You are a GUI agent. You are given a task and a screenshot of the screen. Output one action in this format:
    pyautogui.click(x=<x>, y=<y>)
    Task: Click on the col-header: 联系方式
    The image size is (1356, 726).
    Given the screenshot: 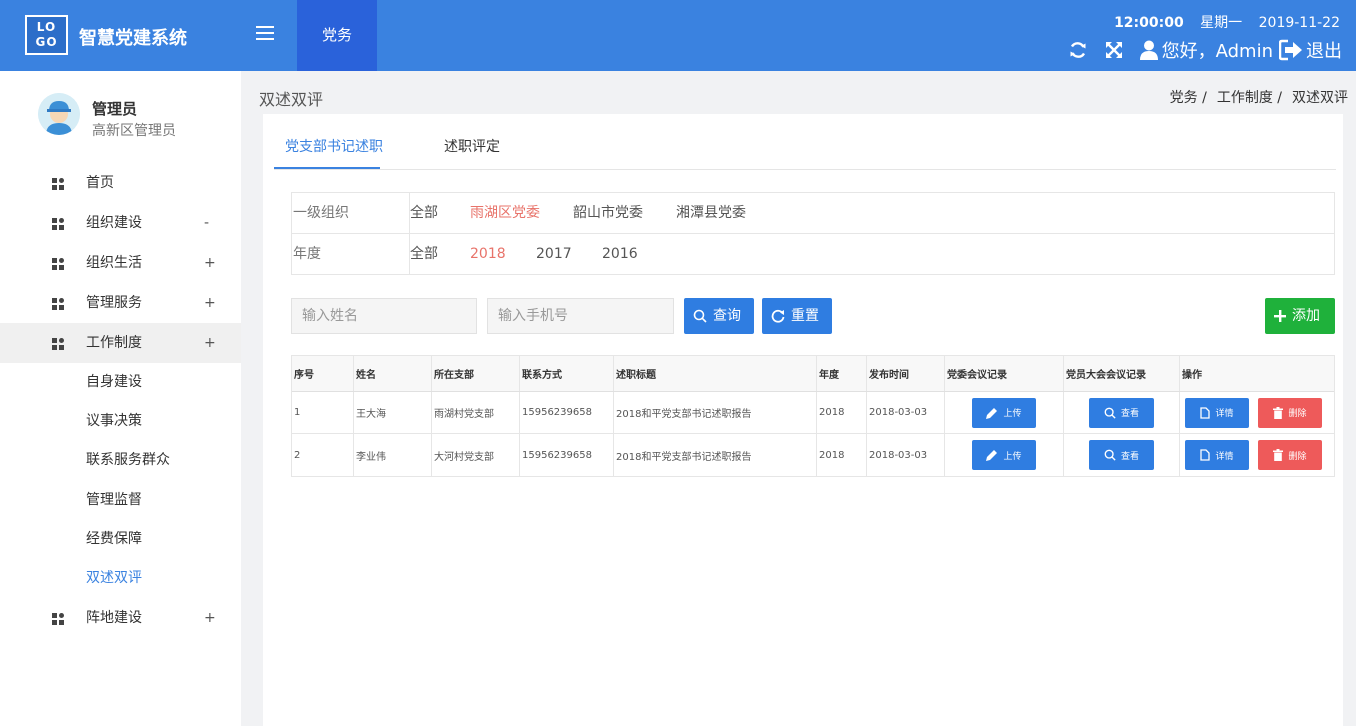 What is the action you would take?
    pyautogui.click(x=567, y=373)
    